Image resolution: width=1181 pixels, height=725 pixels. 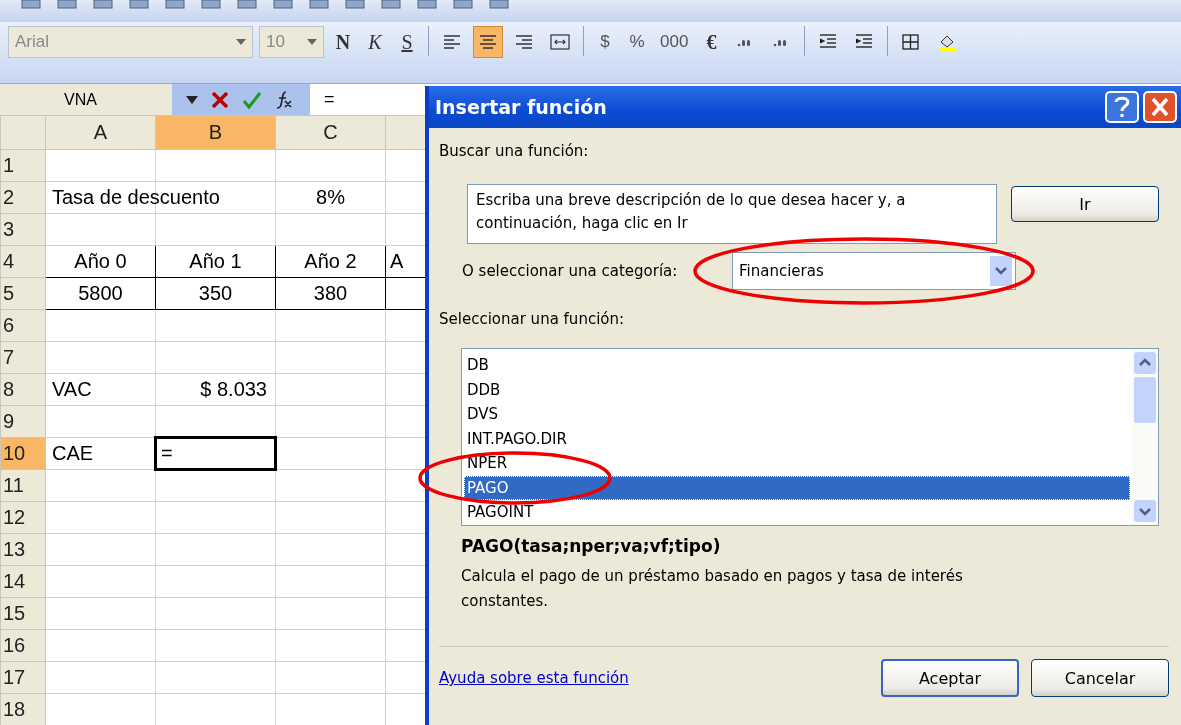 I want to click on cancel-button: Cancelar, so click(x=1100, y=678).